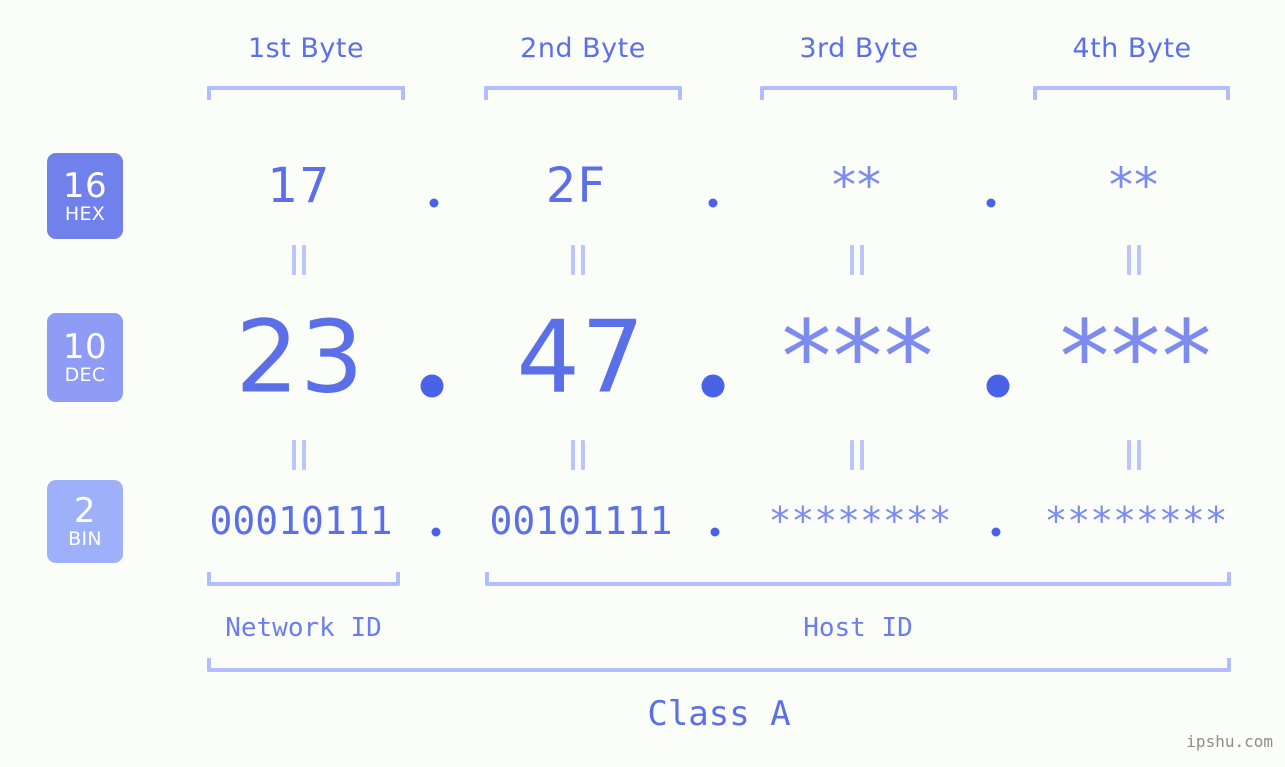 The height and width of the screenshot is (767, 1285). What do you see at coordinates (85, 375) in the screenshot?
I see `base-badge-dec-label: DEC` at bounding box center [85, 375].